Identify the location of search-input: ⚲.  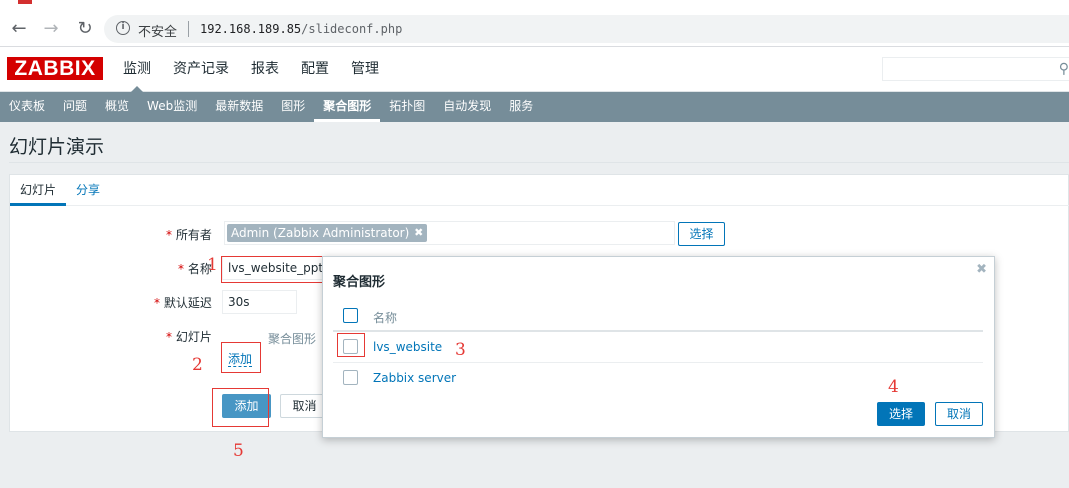
(975, 69).